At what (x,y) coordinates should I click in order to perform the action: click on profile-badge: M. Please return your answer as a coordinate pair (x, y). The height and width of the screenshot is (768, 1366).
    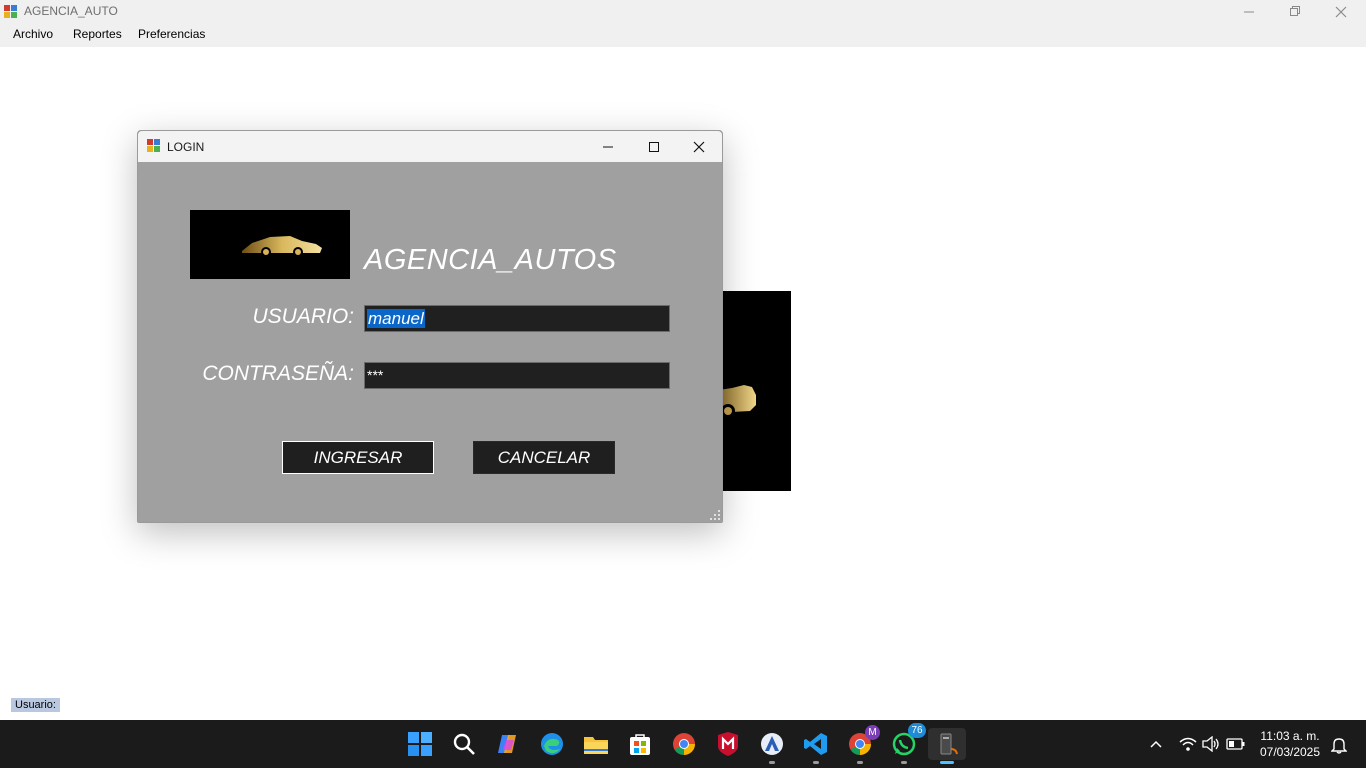
    Looking at the image, I should click on (872, 732).